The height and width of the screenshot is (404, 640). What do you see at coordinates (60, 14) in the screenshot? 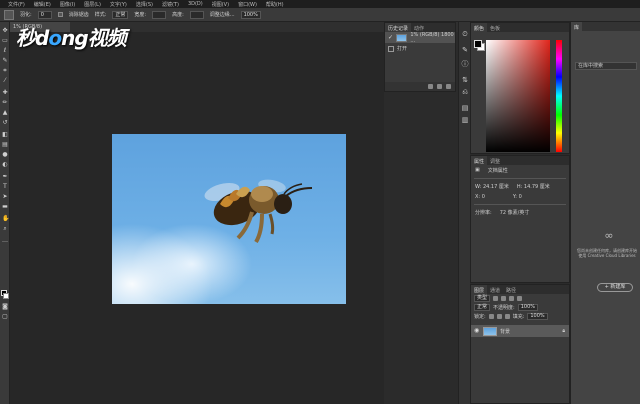
I see `anti-alias-checkbox` at bounding box center [60, 14].